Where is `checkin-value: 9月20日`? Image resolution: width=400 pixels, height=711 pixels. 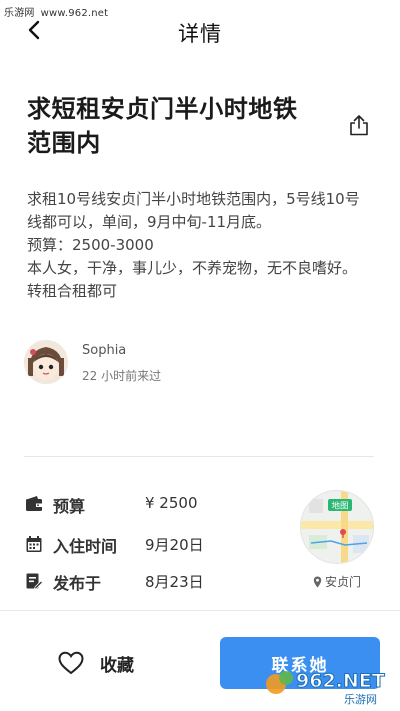 checkin-value: 9月20日 is located at coordinates (174, 545).